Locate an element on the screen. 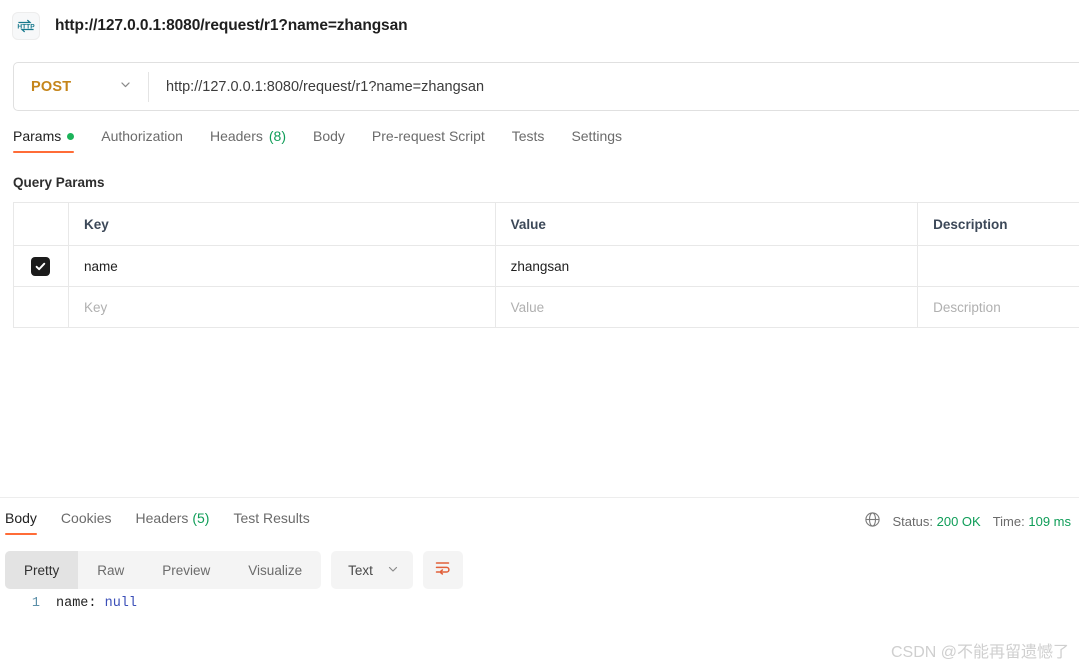 The height and width of the screenshot is (671, 1079). response-status-bar: Status: 200 OK Time: 109 ms is located at coordinates (967, 521).